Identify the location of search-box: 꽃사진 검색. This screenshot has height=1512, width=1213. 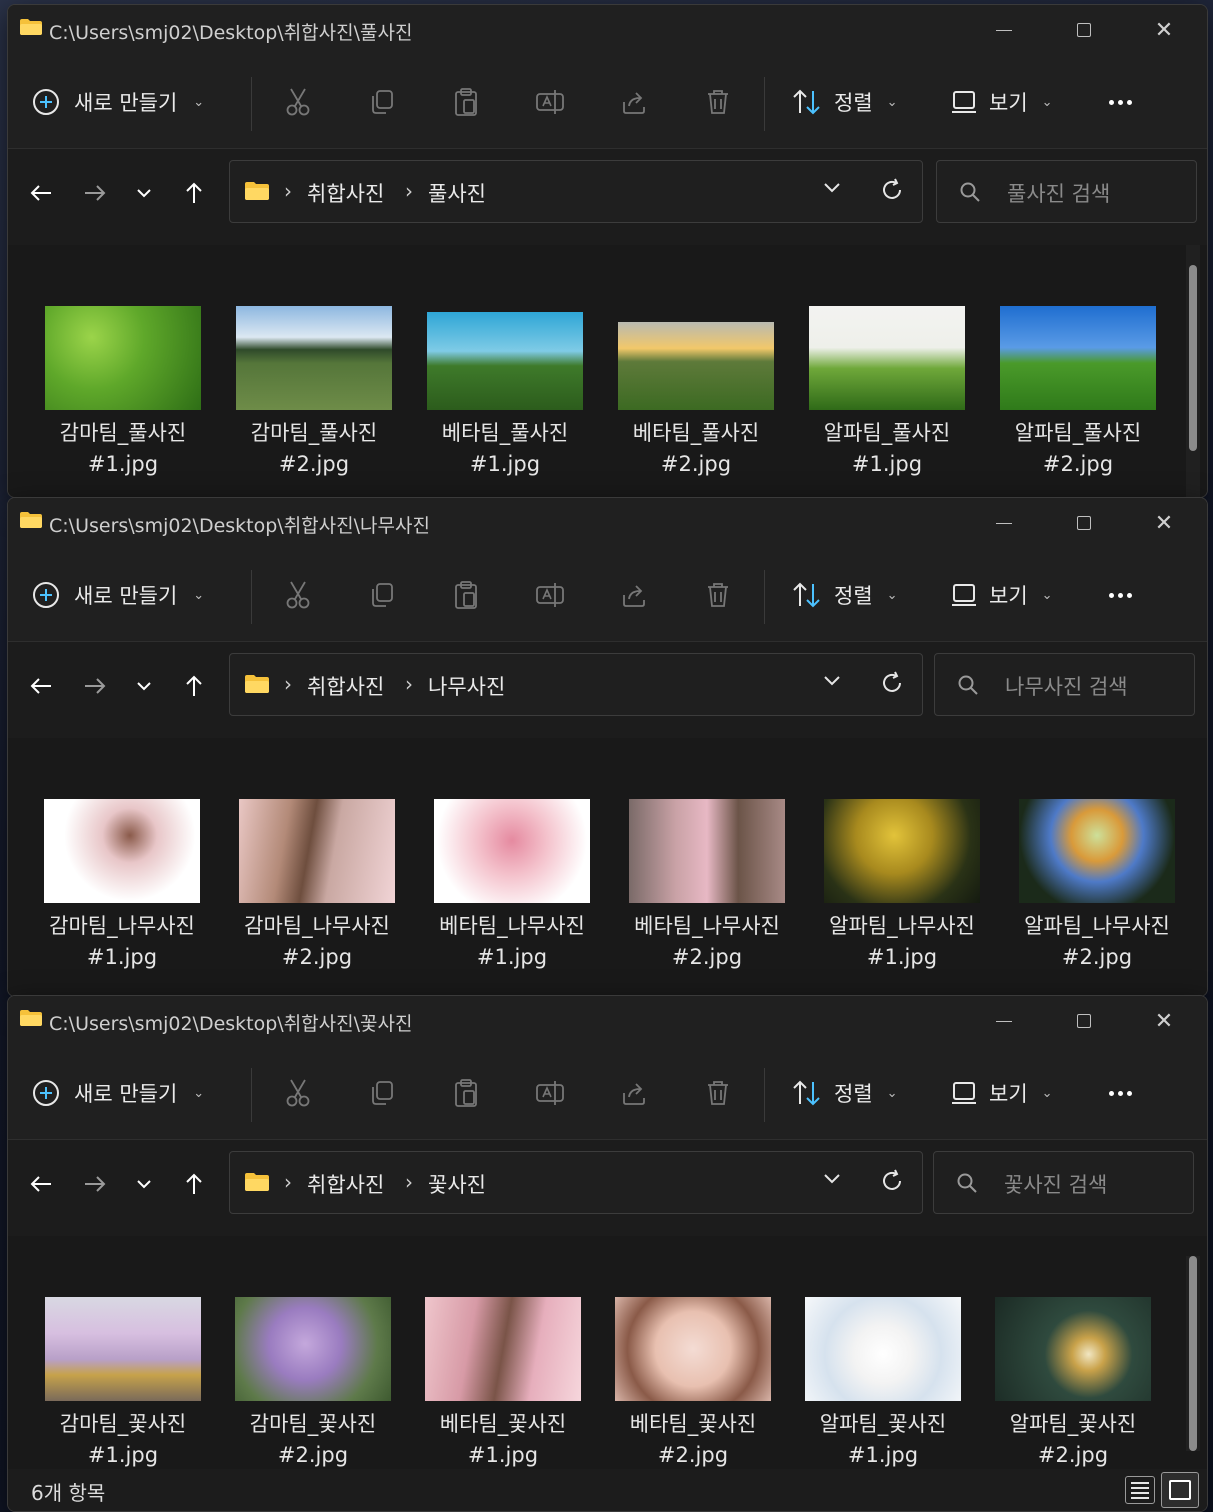
(1063, 1182).